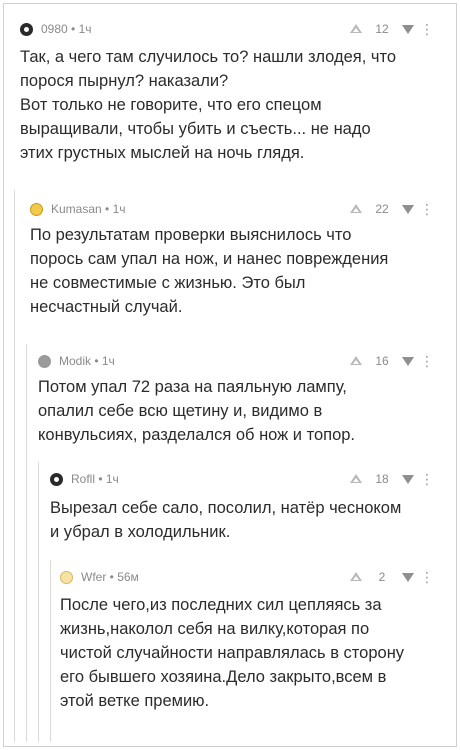  I want to click on score: 12, so click(382, 29).